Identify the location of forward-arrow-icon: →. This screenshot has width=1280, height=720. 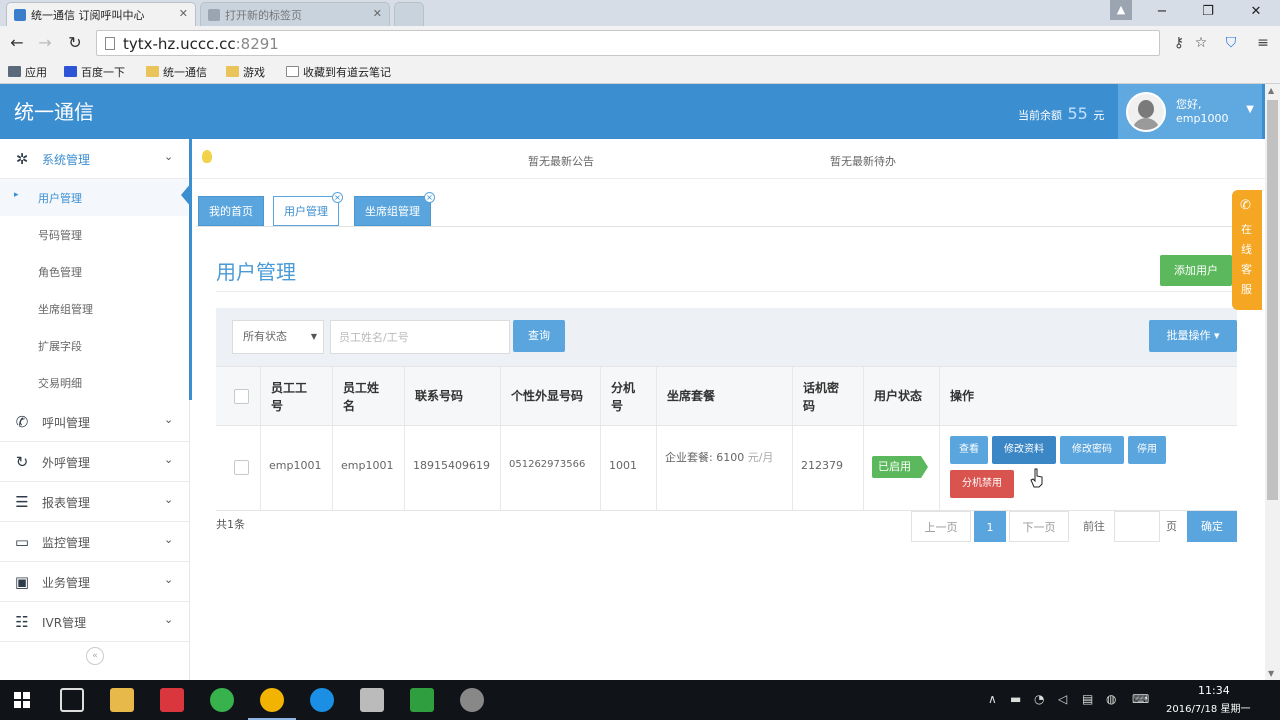
(45, 43).